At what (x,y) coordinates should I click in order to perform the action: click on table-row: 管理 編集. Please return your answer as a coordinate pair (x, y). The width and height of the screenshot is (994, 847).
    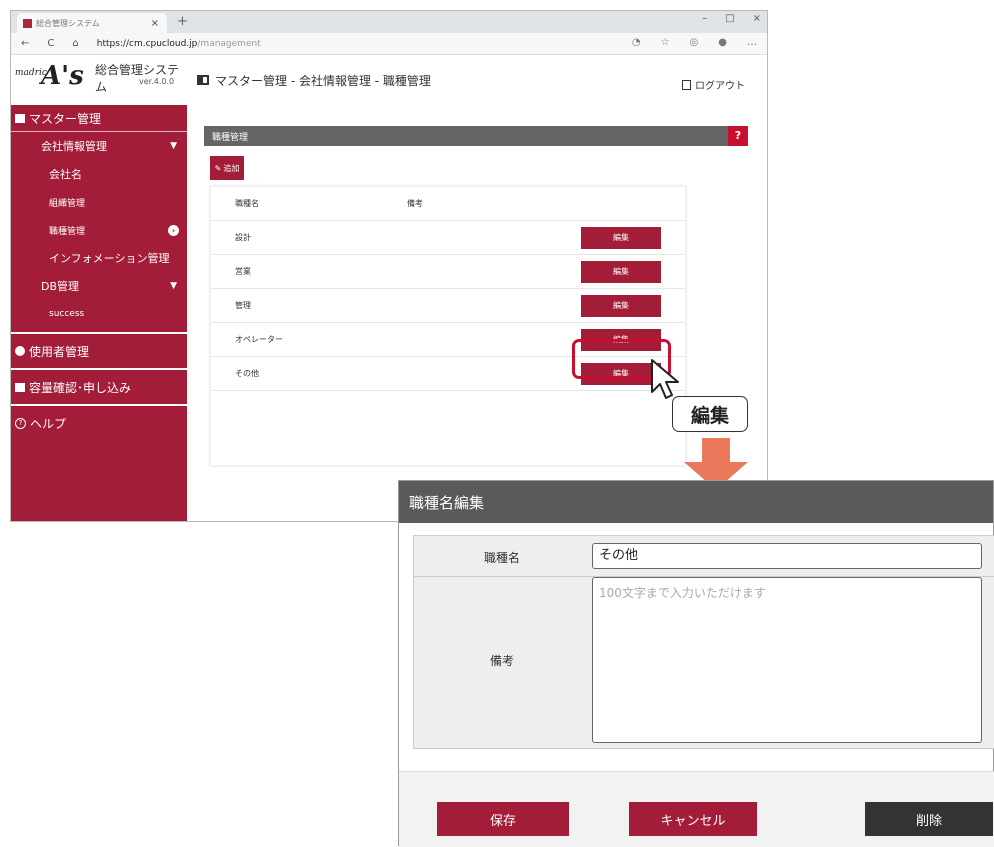
    Looking at the image, I should click on (448, 306).